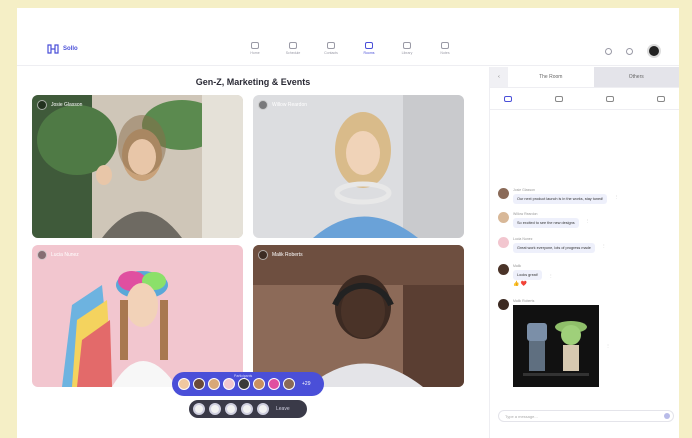 This screenshot has width=692, height=438. What do you see at coordinates (243, 376) in the screenshot?
I see `participants-bar-label: Participants` at bounding box center [243, 376].